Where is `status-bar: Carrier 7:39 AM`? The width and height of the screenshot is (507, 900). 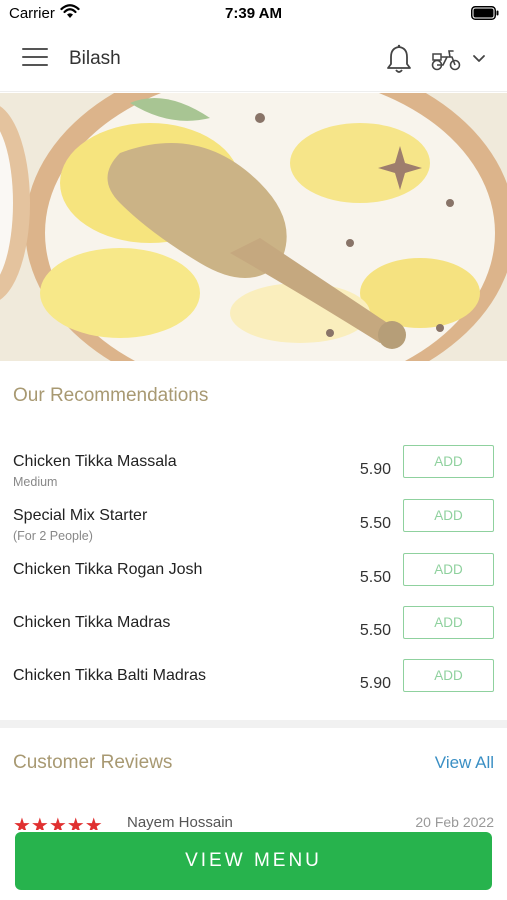 status-bar: Carrier 7:39 AM is located at coordinates (253, 14).